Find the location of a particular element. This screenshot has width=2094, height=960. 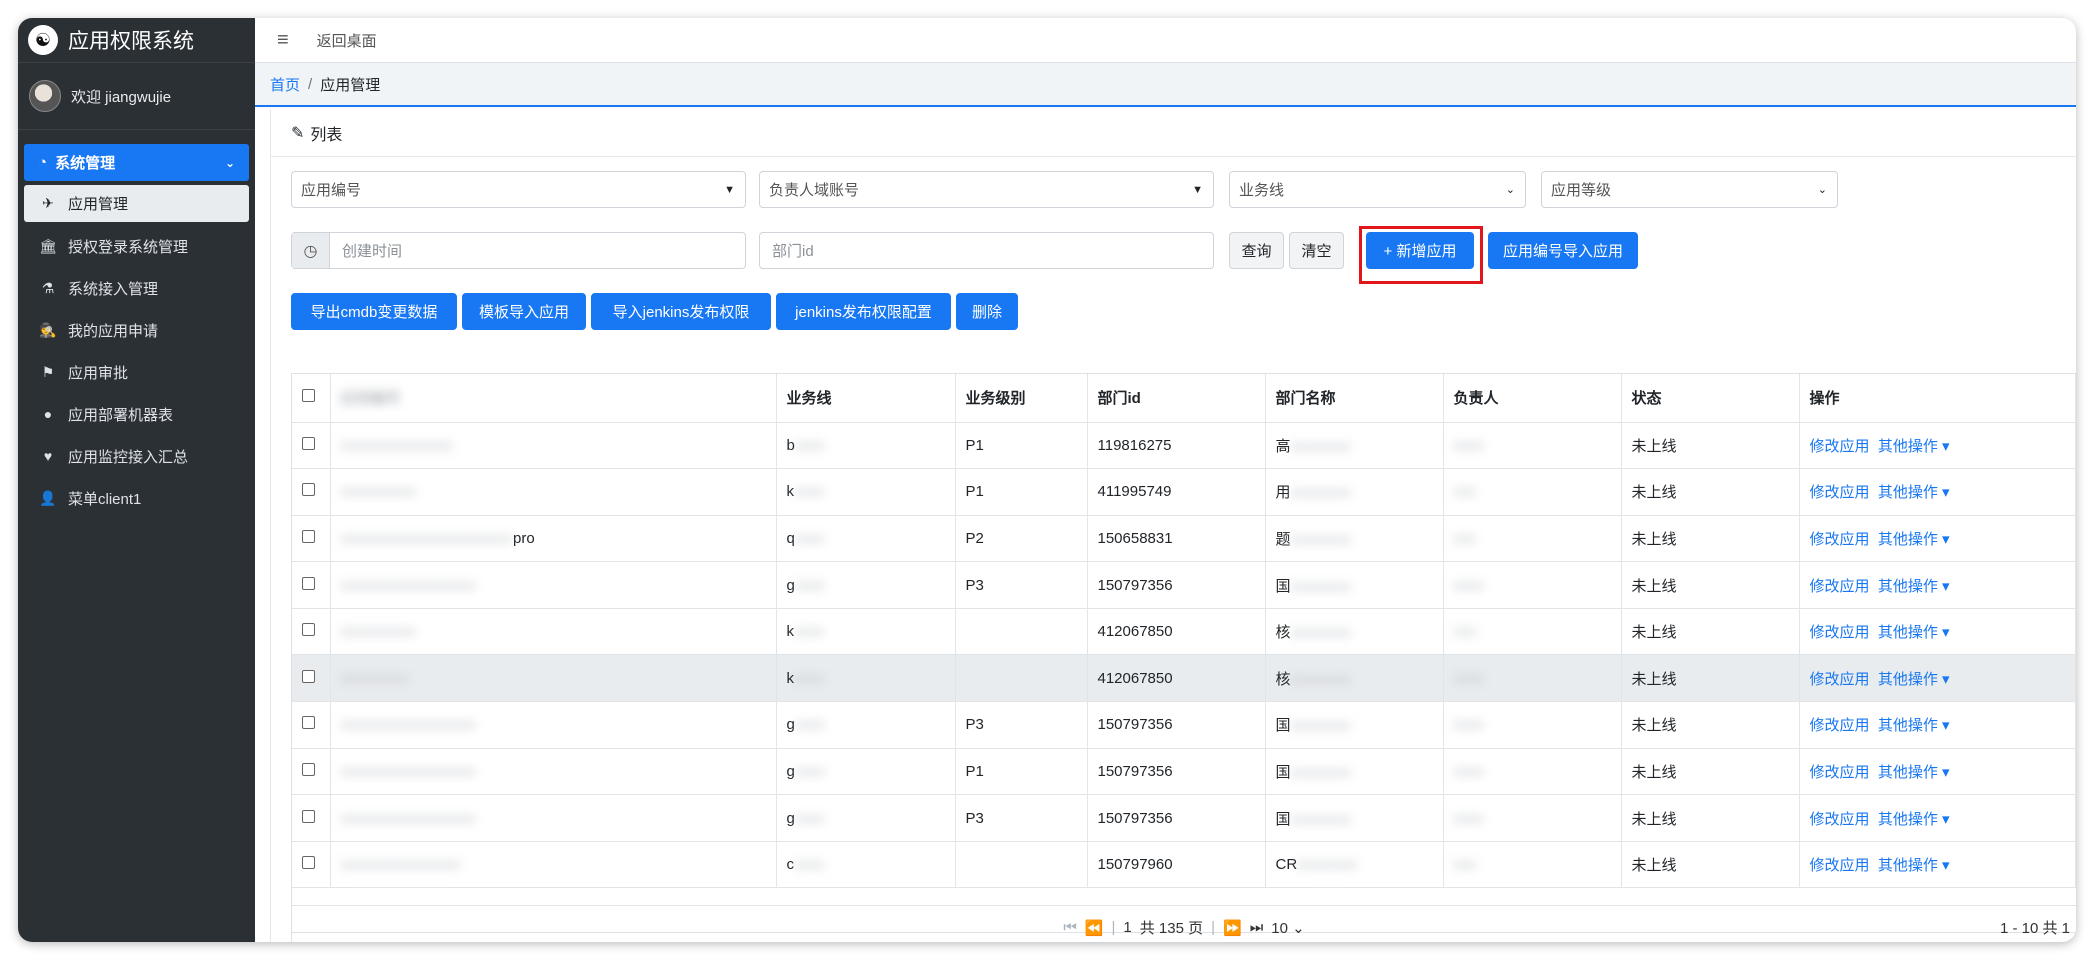

col-dept-name: 部门名称 is located at coordinates (1354, 398).